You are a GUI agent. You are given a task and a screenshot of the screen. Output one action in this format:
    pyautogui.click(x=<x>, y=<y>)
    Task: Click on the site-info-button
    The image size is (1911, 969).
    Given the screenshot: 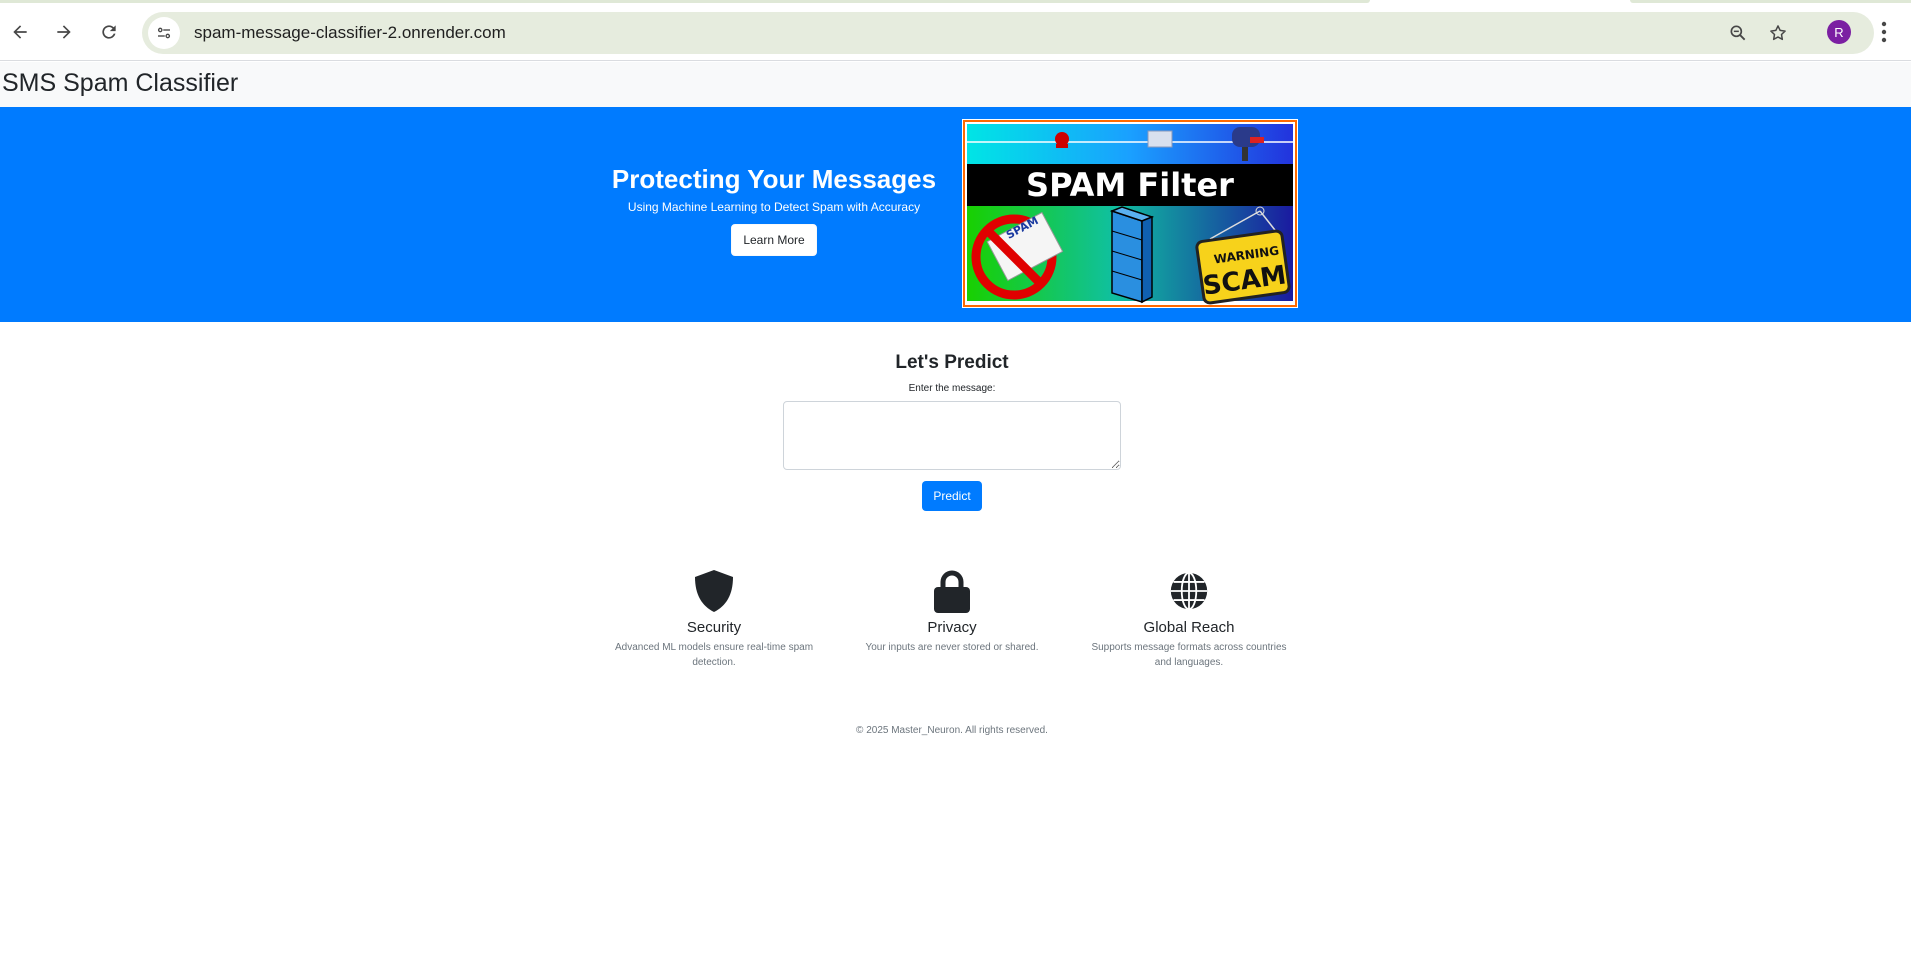 What is the action you would take?
    pyautogui.click(x=164, y=33)
    